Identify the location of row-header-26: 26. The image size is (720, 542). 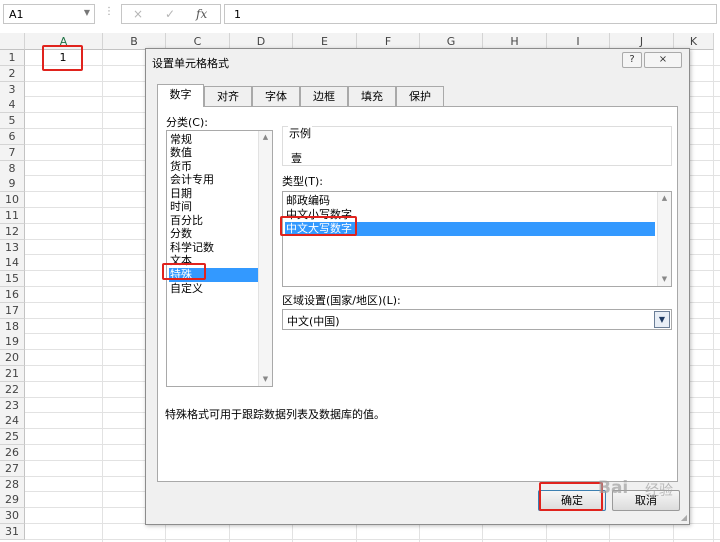
(12, 453).